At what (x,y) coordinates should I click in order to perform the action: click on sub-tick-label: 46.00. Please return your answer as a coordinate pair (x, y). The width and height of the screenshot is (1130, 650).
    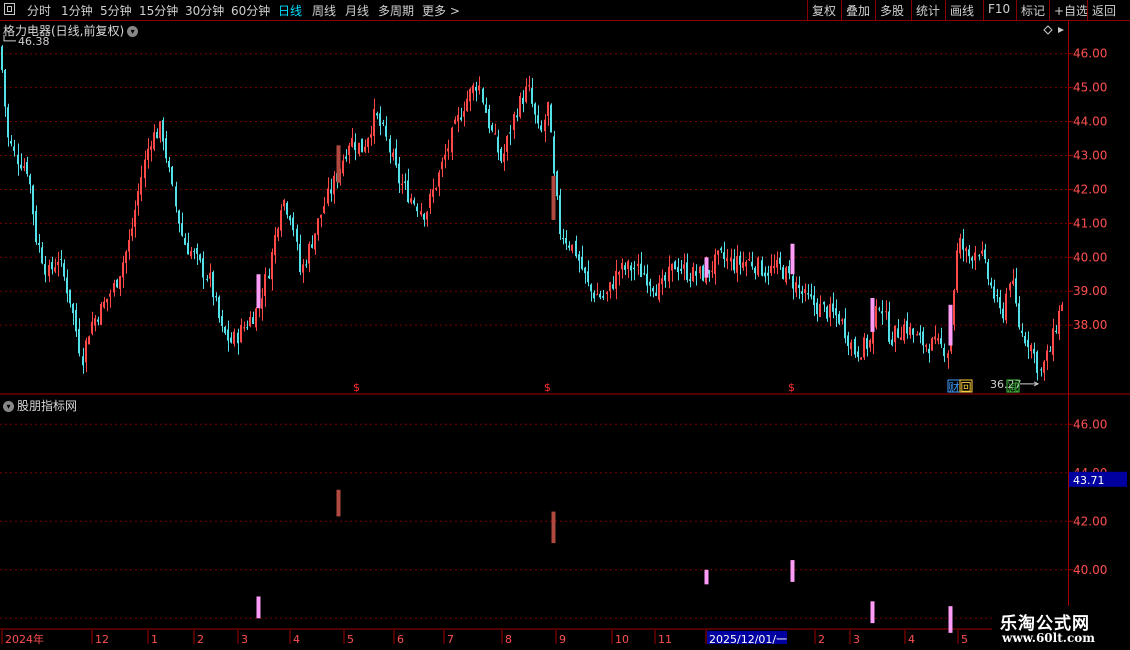
    Looking at the image, I should click on (1090, 424).